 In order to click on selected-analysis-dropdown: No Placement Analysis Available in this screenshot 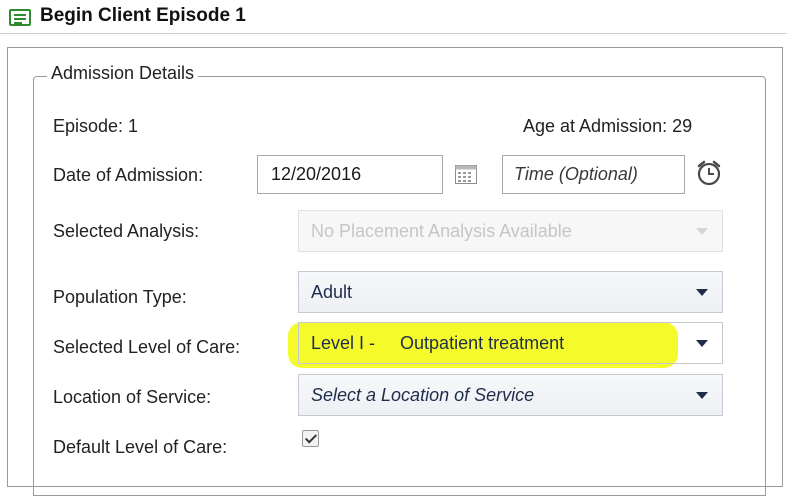, I will do `click(510, 231)`.